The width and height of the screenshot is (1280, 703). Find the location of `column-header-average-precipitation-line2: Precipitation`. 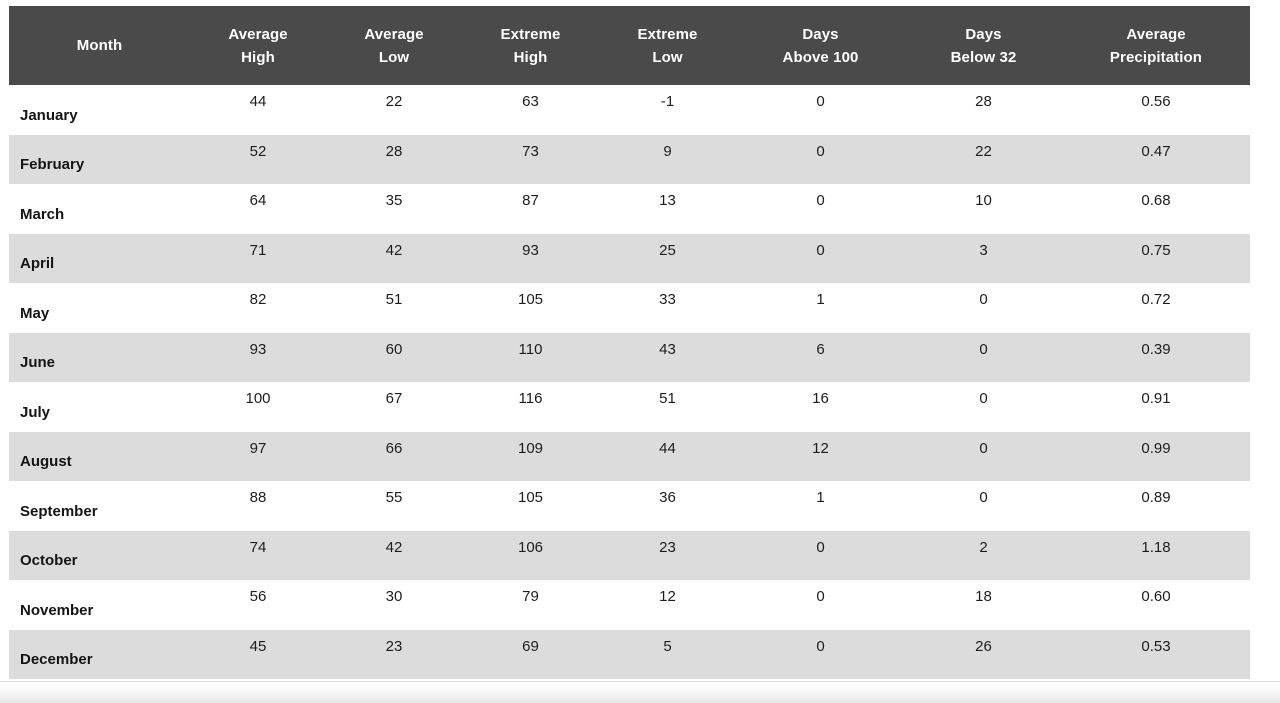

column-header-average-precipitation-line2: Precipitation is located at coordinates (1156, 57).